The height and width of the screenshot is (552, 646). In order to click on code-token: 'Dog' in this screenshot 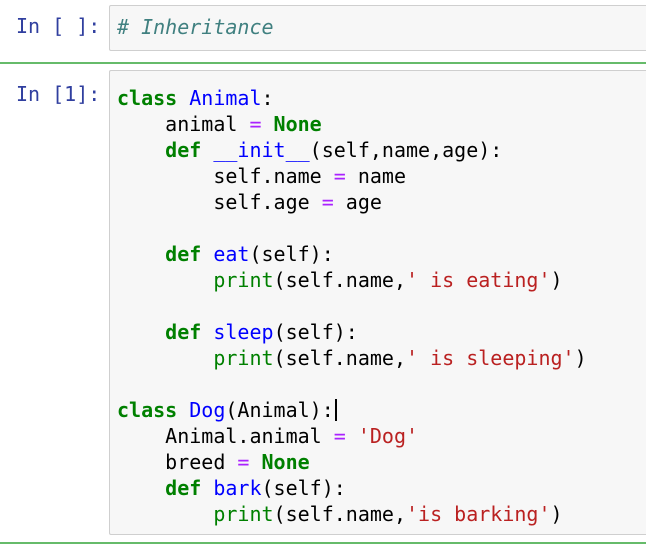, I will do `click(388, 436)`.